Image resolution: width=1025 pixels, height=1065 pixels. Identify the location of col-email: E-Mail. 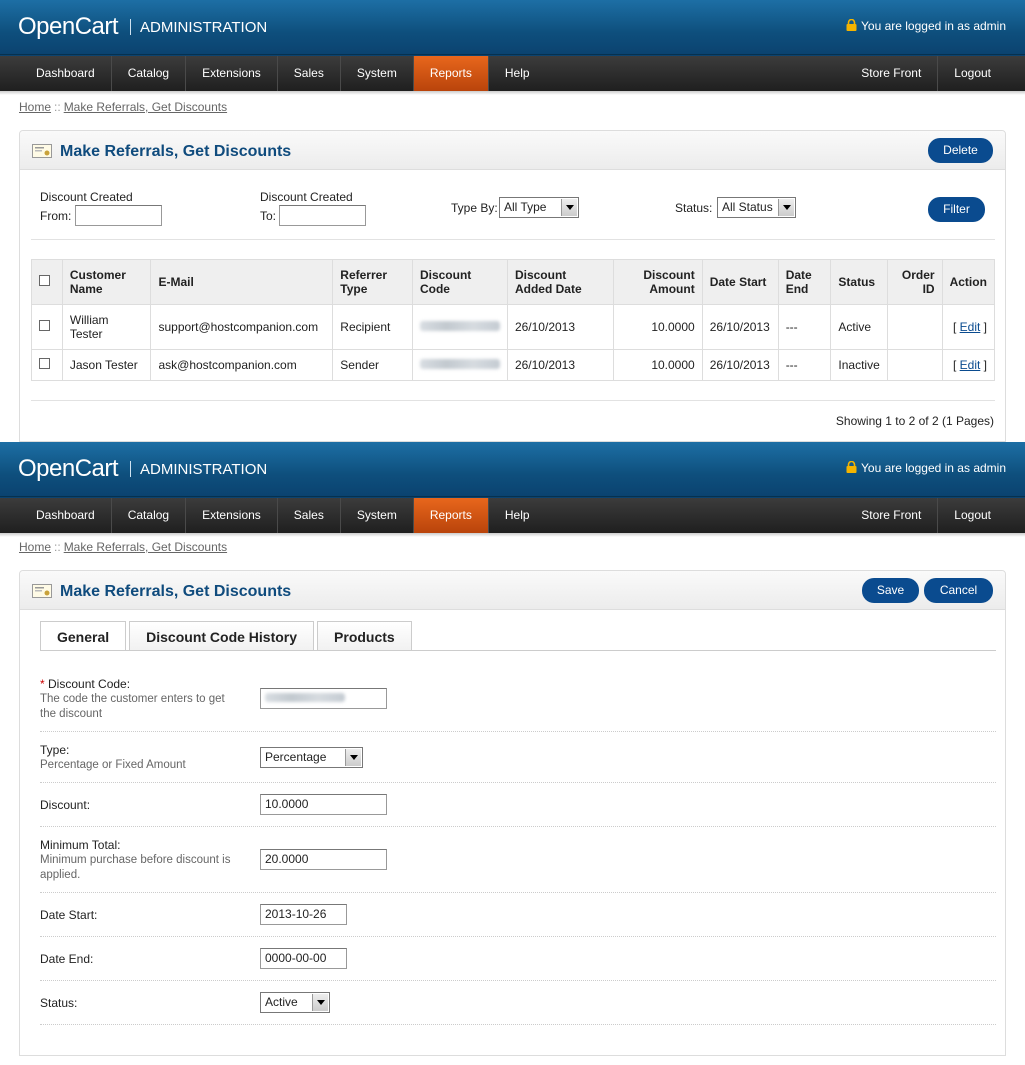
(242, 282).